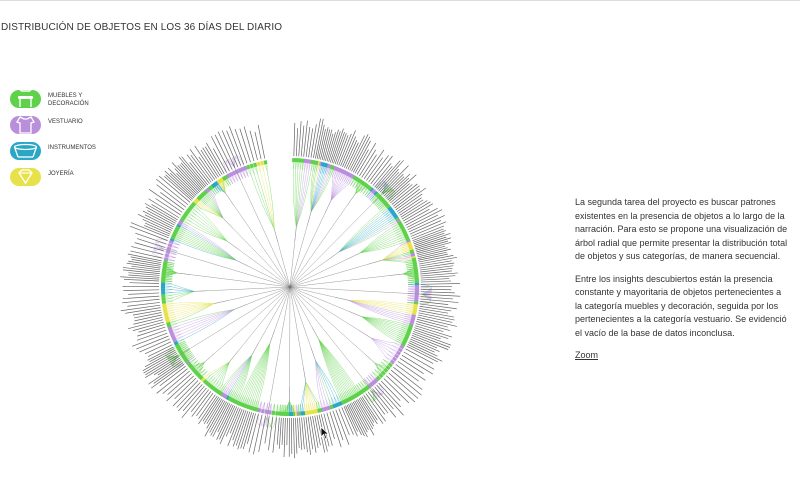 The width and height of the screenshot is (800, 495). Describe the element at coordinates (586, 355) in the screenshot. I see `zoom-link: Zoom` at that location.